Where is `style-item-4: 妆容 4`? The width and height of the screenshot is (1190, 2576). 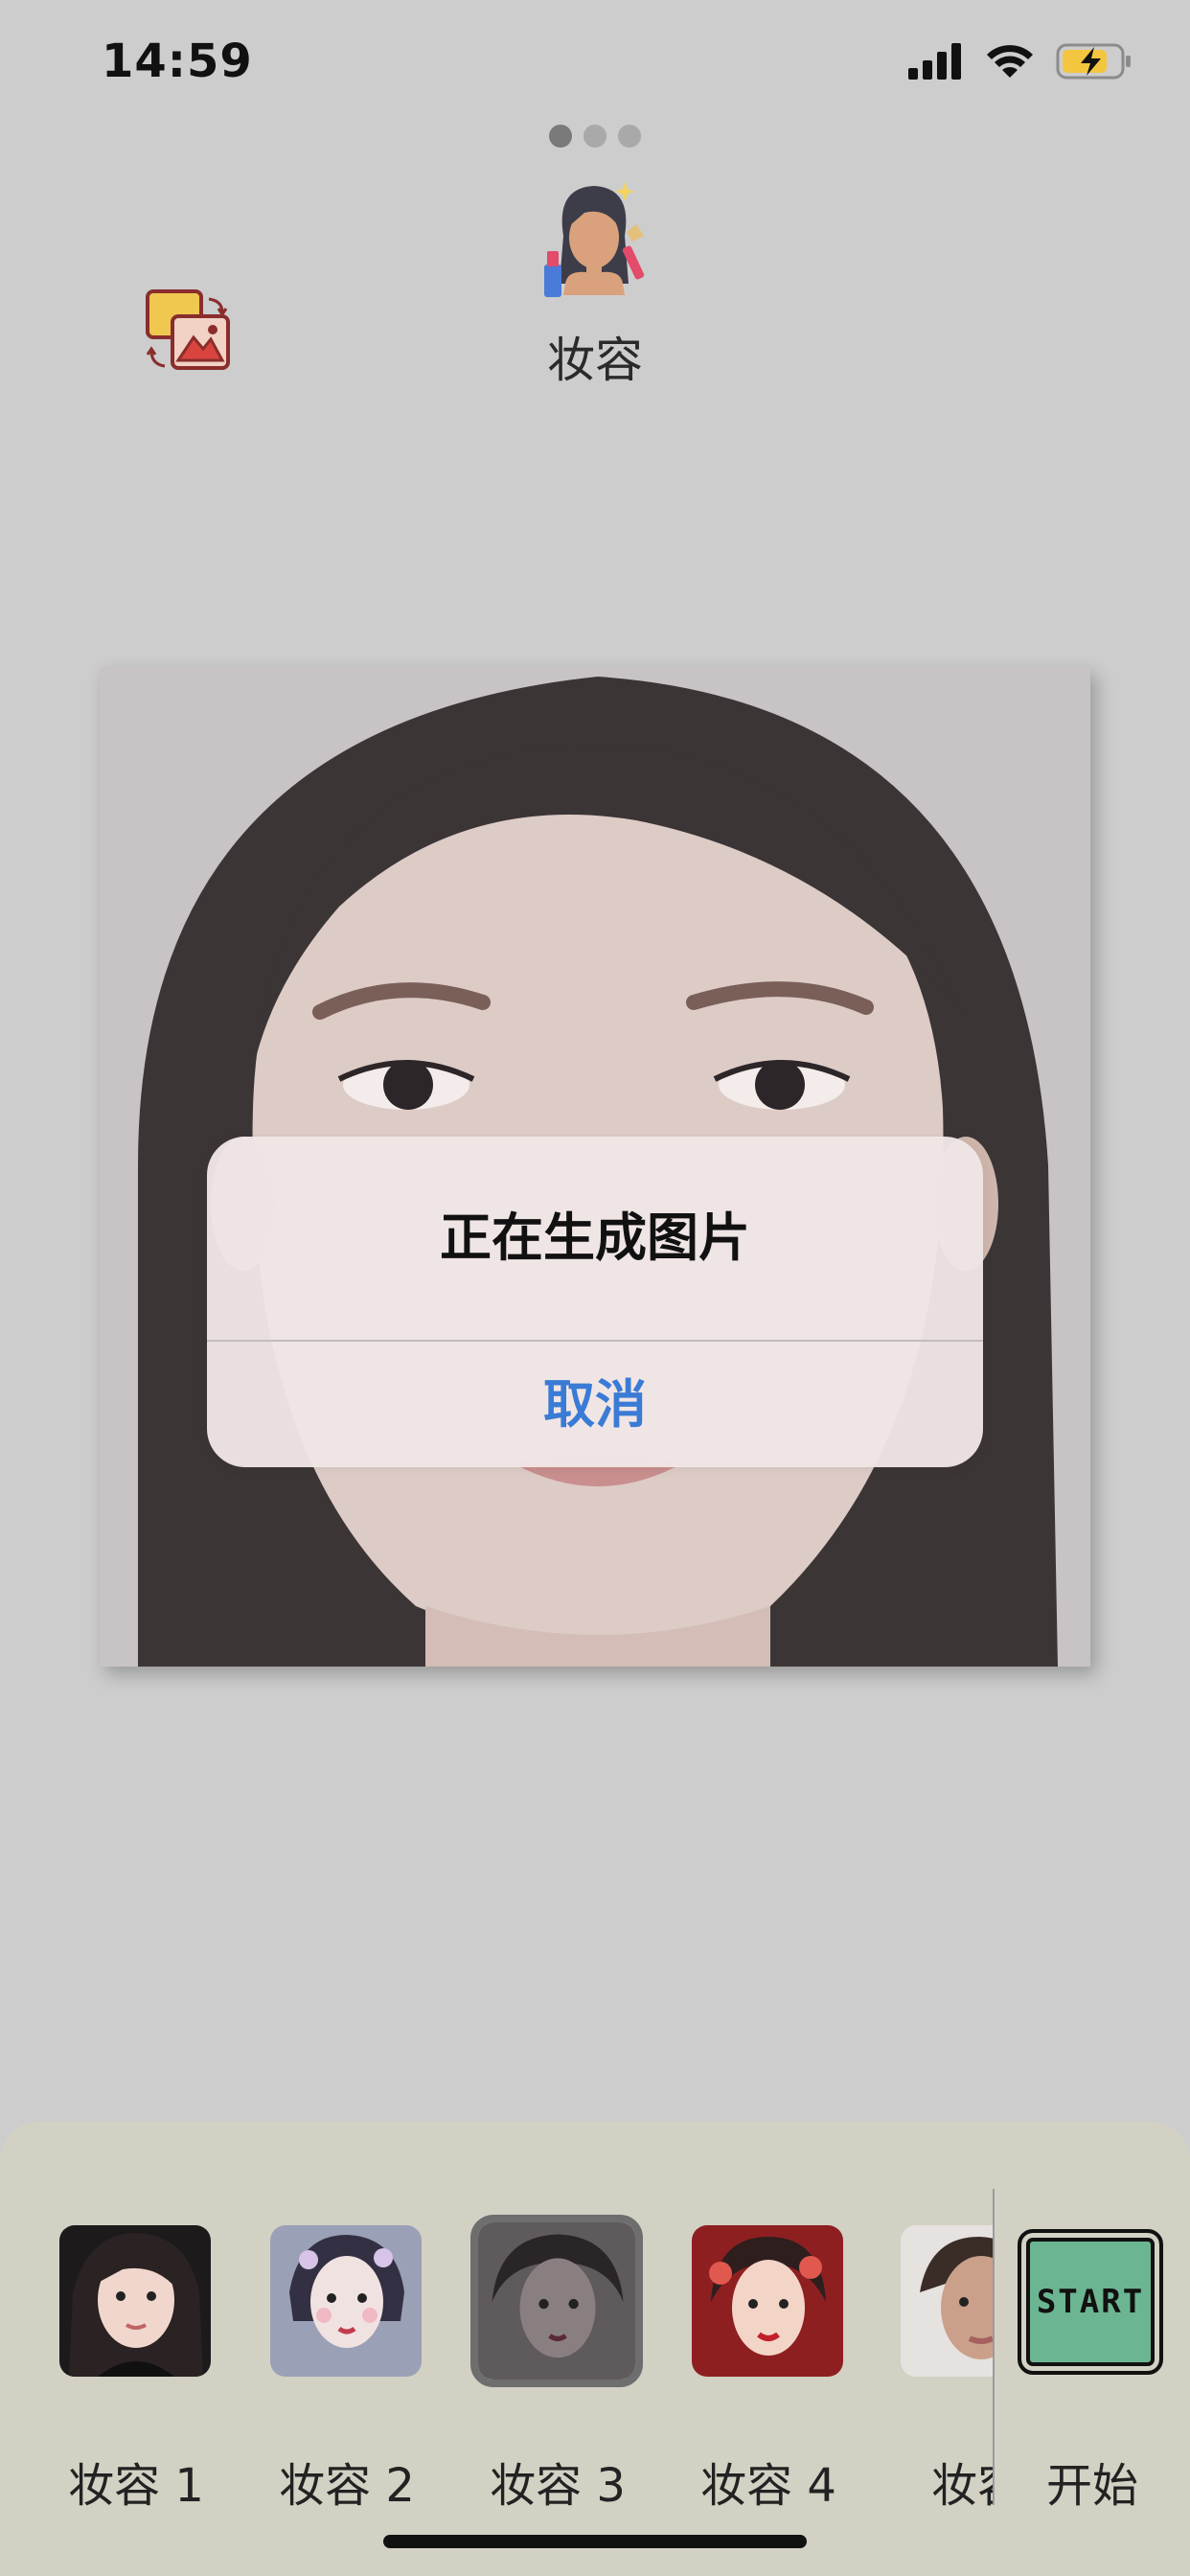
style-item-4: 妆容 4 is located at coordinates (769, 2369).